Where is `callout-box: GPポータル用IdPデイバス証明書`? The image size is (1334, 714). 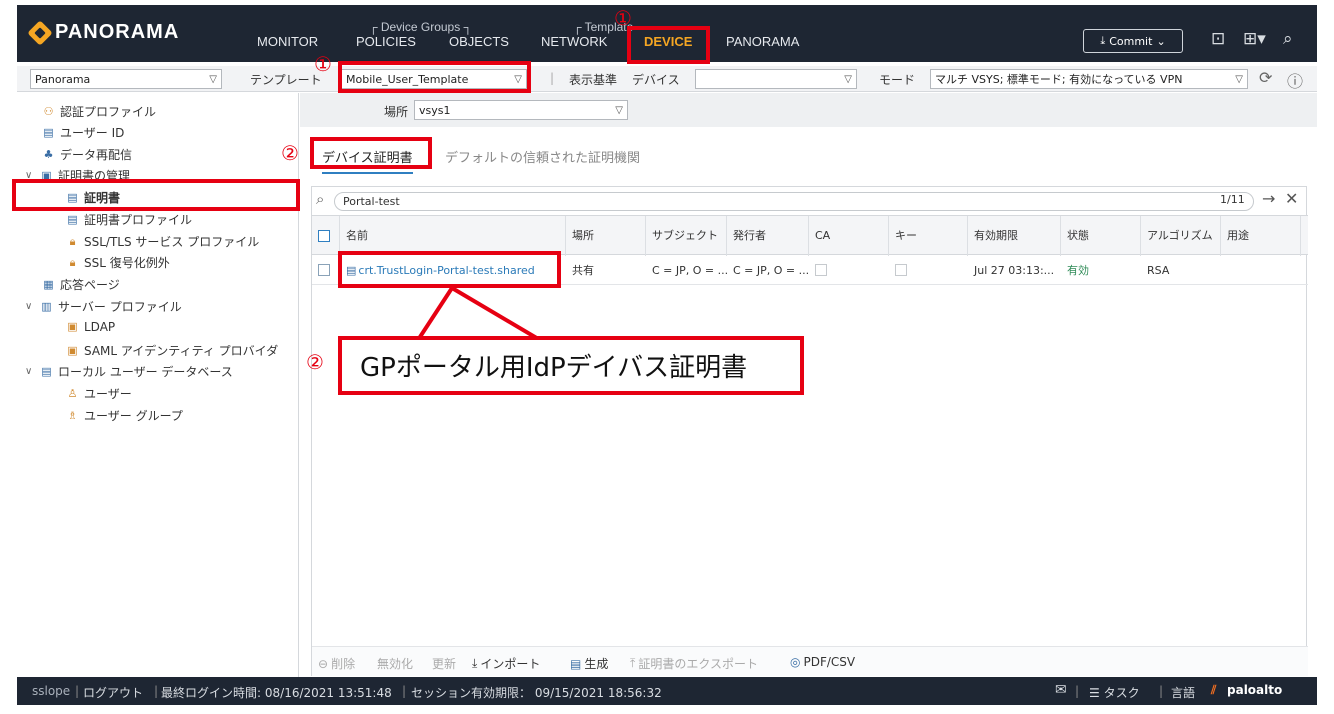 callout-box: GPポータル用IdPデイバス証明書 is located at coordinates (571, 365).